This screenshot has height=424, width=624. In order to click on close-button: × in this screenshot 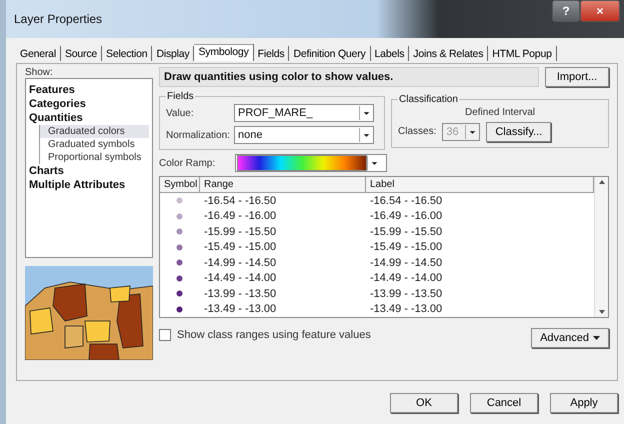, I will do `click(600, 11)`.